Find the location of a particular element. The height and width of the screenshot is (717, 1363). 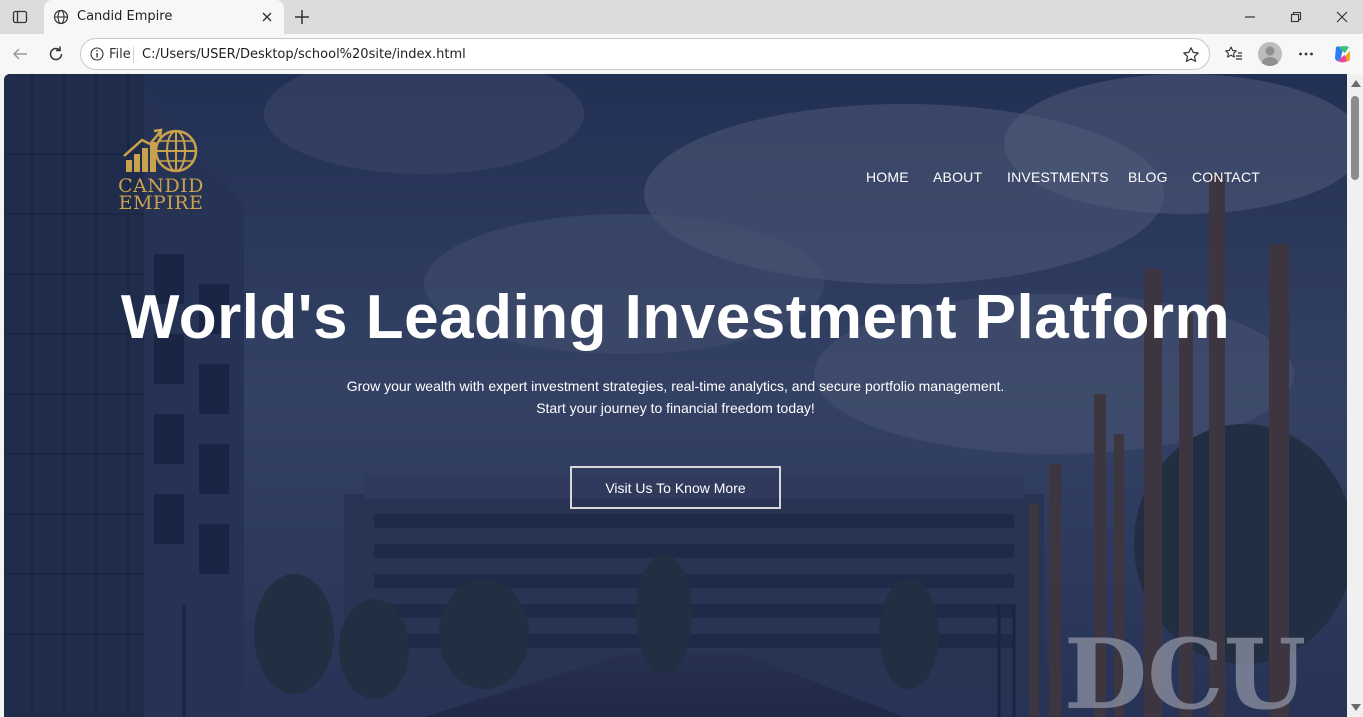

dcu-sign-text: DCU is located at coordinates (1184, 671).